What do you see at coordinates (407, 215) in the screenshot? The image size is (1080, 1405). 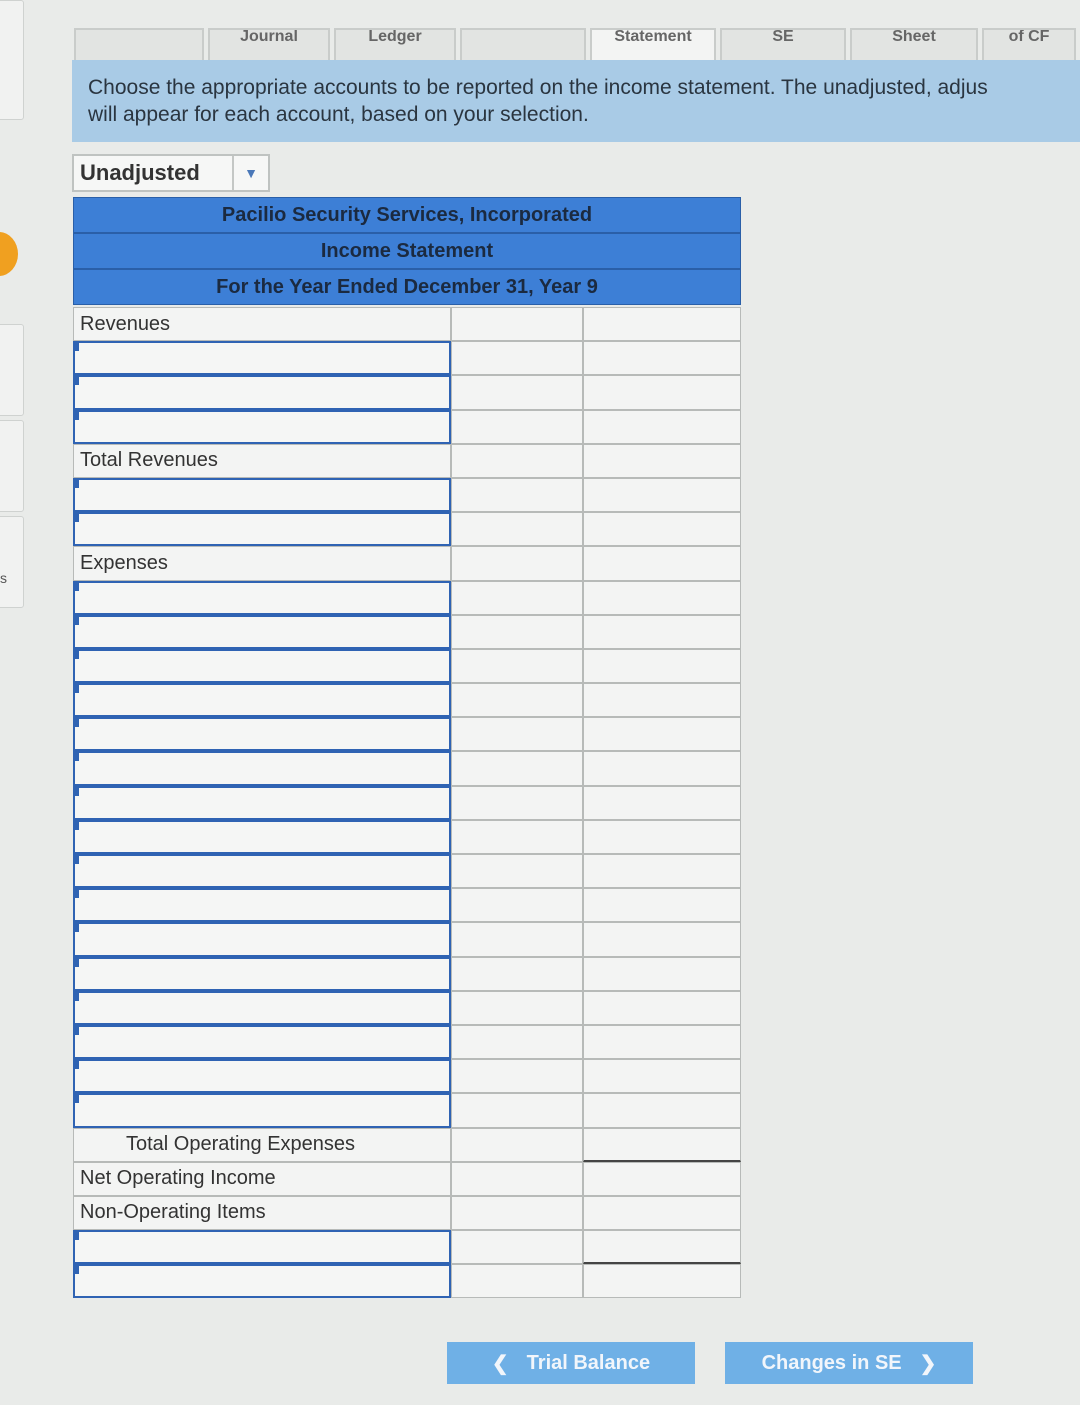 I see `company-name: Pacilio Security Services, Incorporated` at bounding box center [407, 215].